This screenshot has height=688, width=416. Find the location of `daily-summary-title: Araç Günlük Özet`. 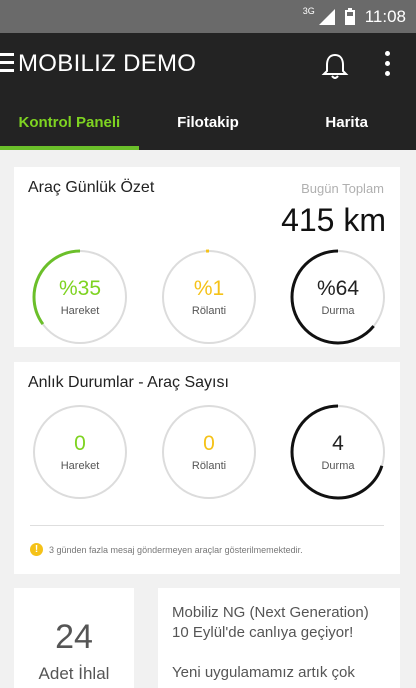

daily-summary-title: Araç Günlük Özet is located at coordinates (91, 187).